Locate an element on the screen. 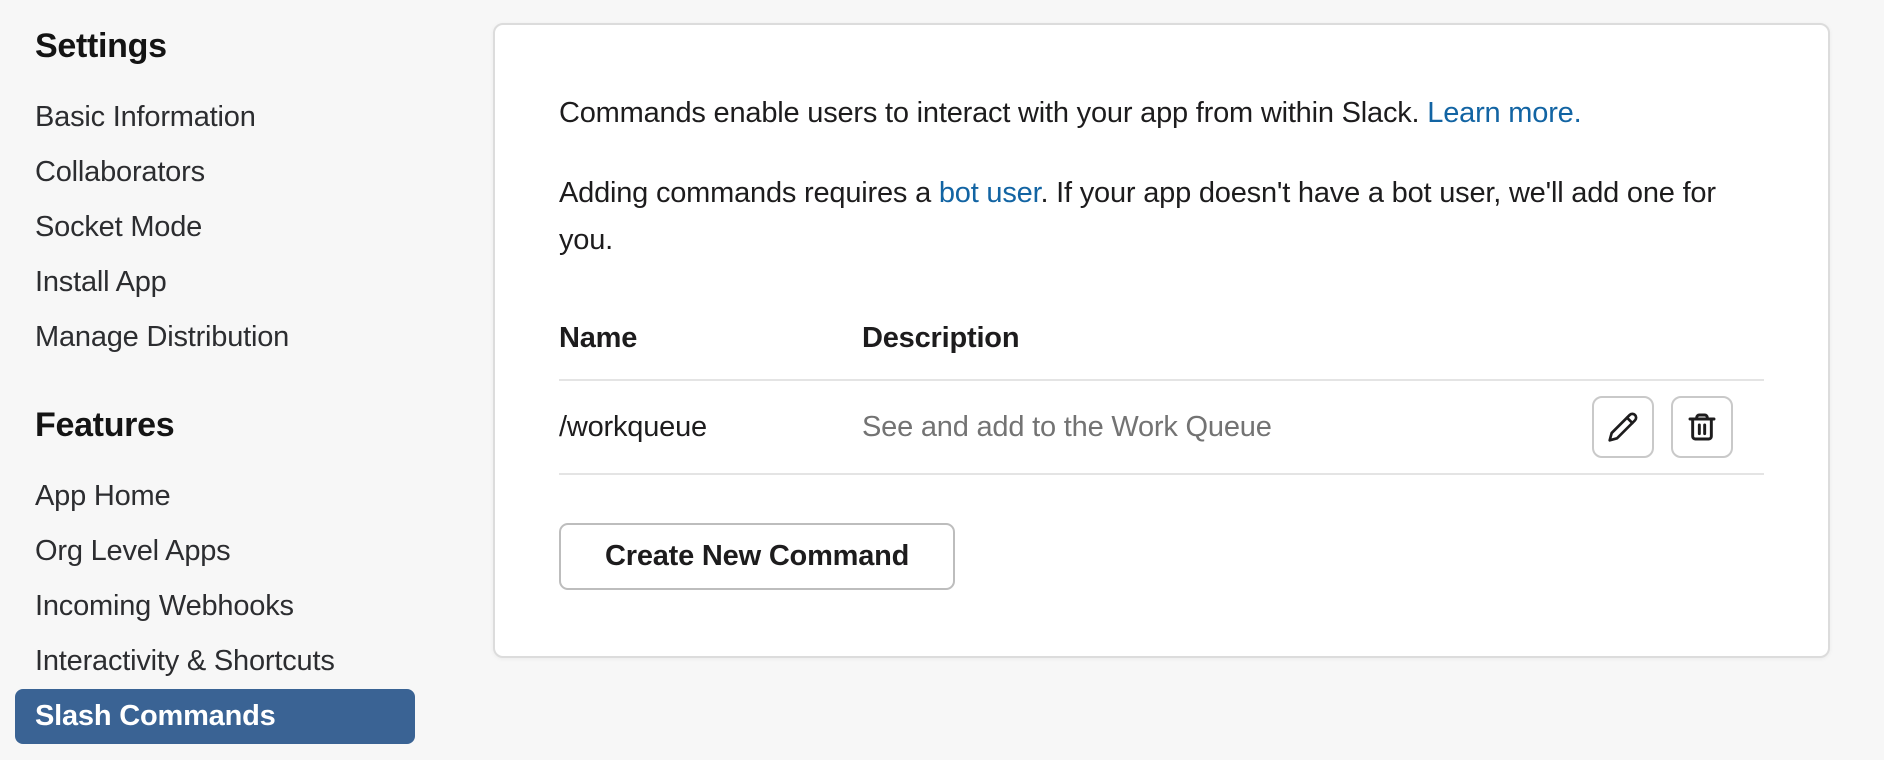  trash-icon is located at coordinates (1702, 427).